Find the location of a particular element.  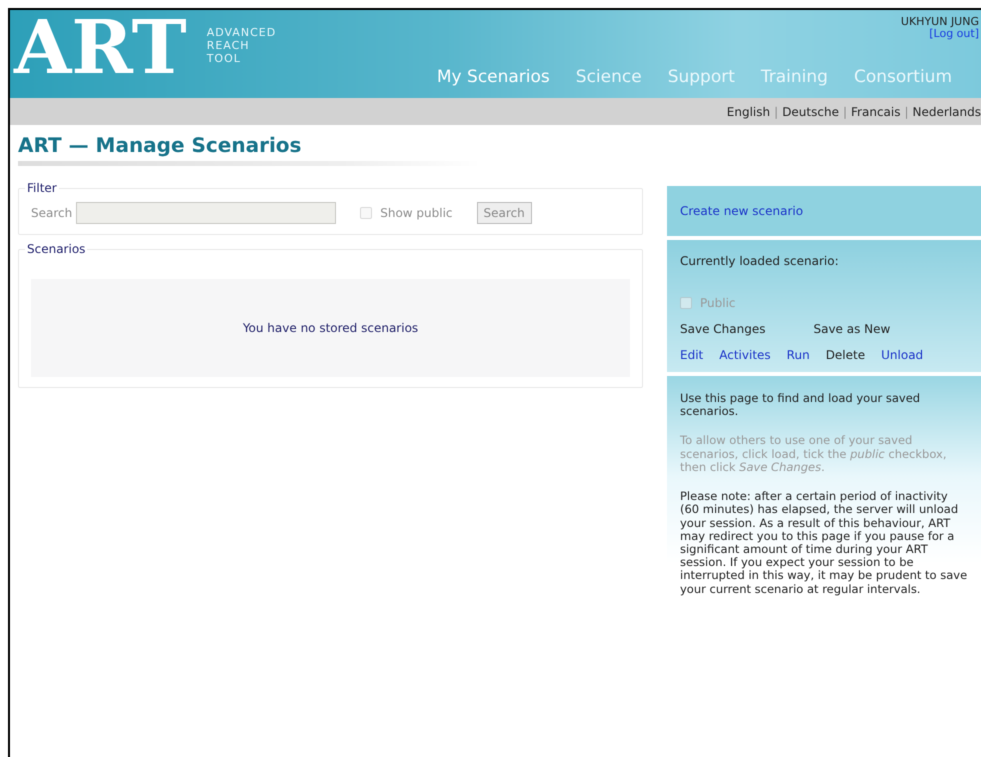

public-label: Public is located at coordinates (718, 303).